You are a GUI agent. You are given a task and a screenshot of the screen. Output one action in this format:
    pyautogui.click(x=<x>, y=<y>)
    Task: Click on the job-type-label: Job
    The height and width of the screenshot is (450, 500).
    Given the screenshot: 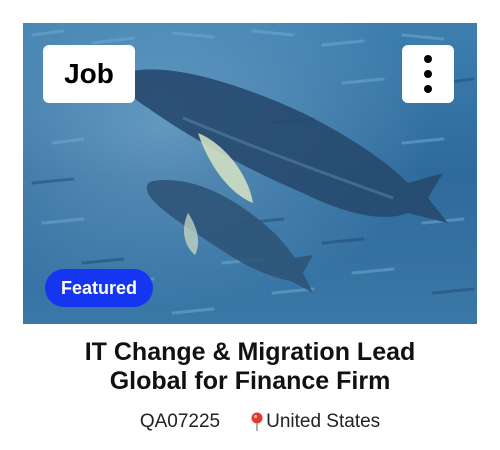 What is the action you would take?
    pyautogui.click(x=89, y=73)
    